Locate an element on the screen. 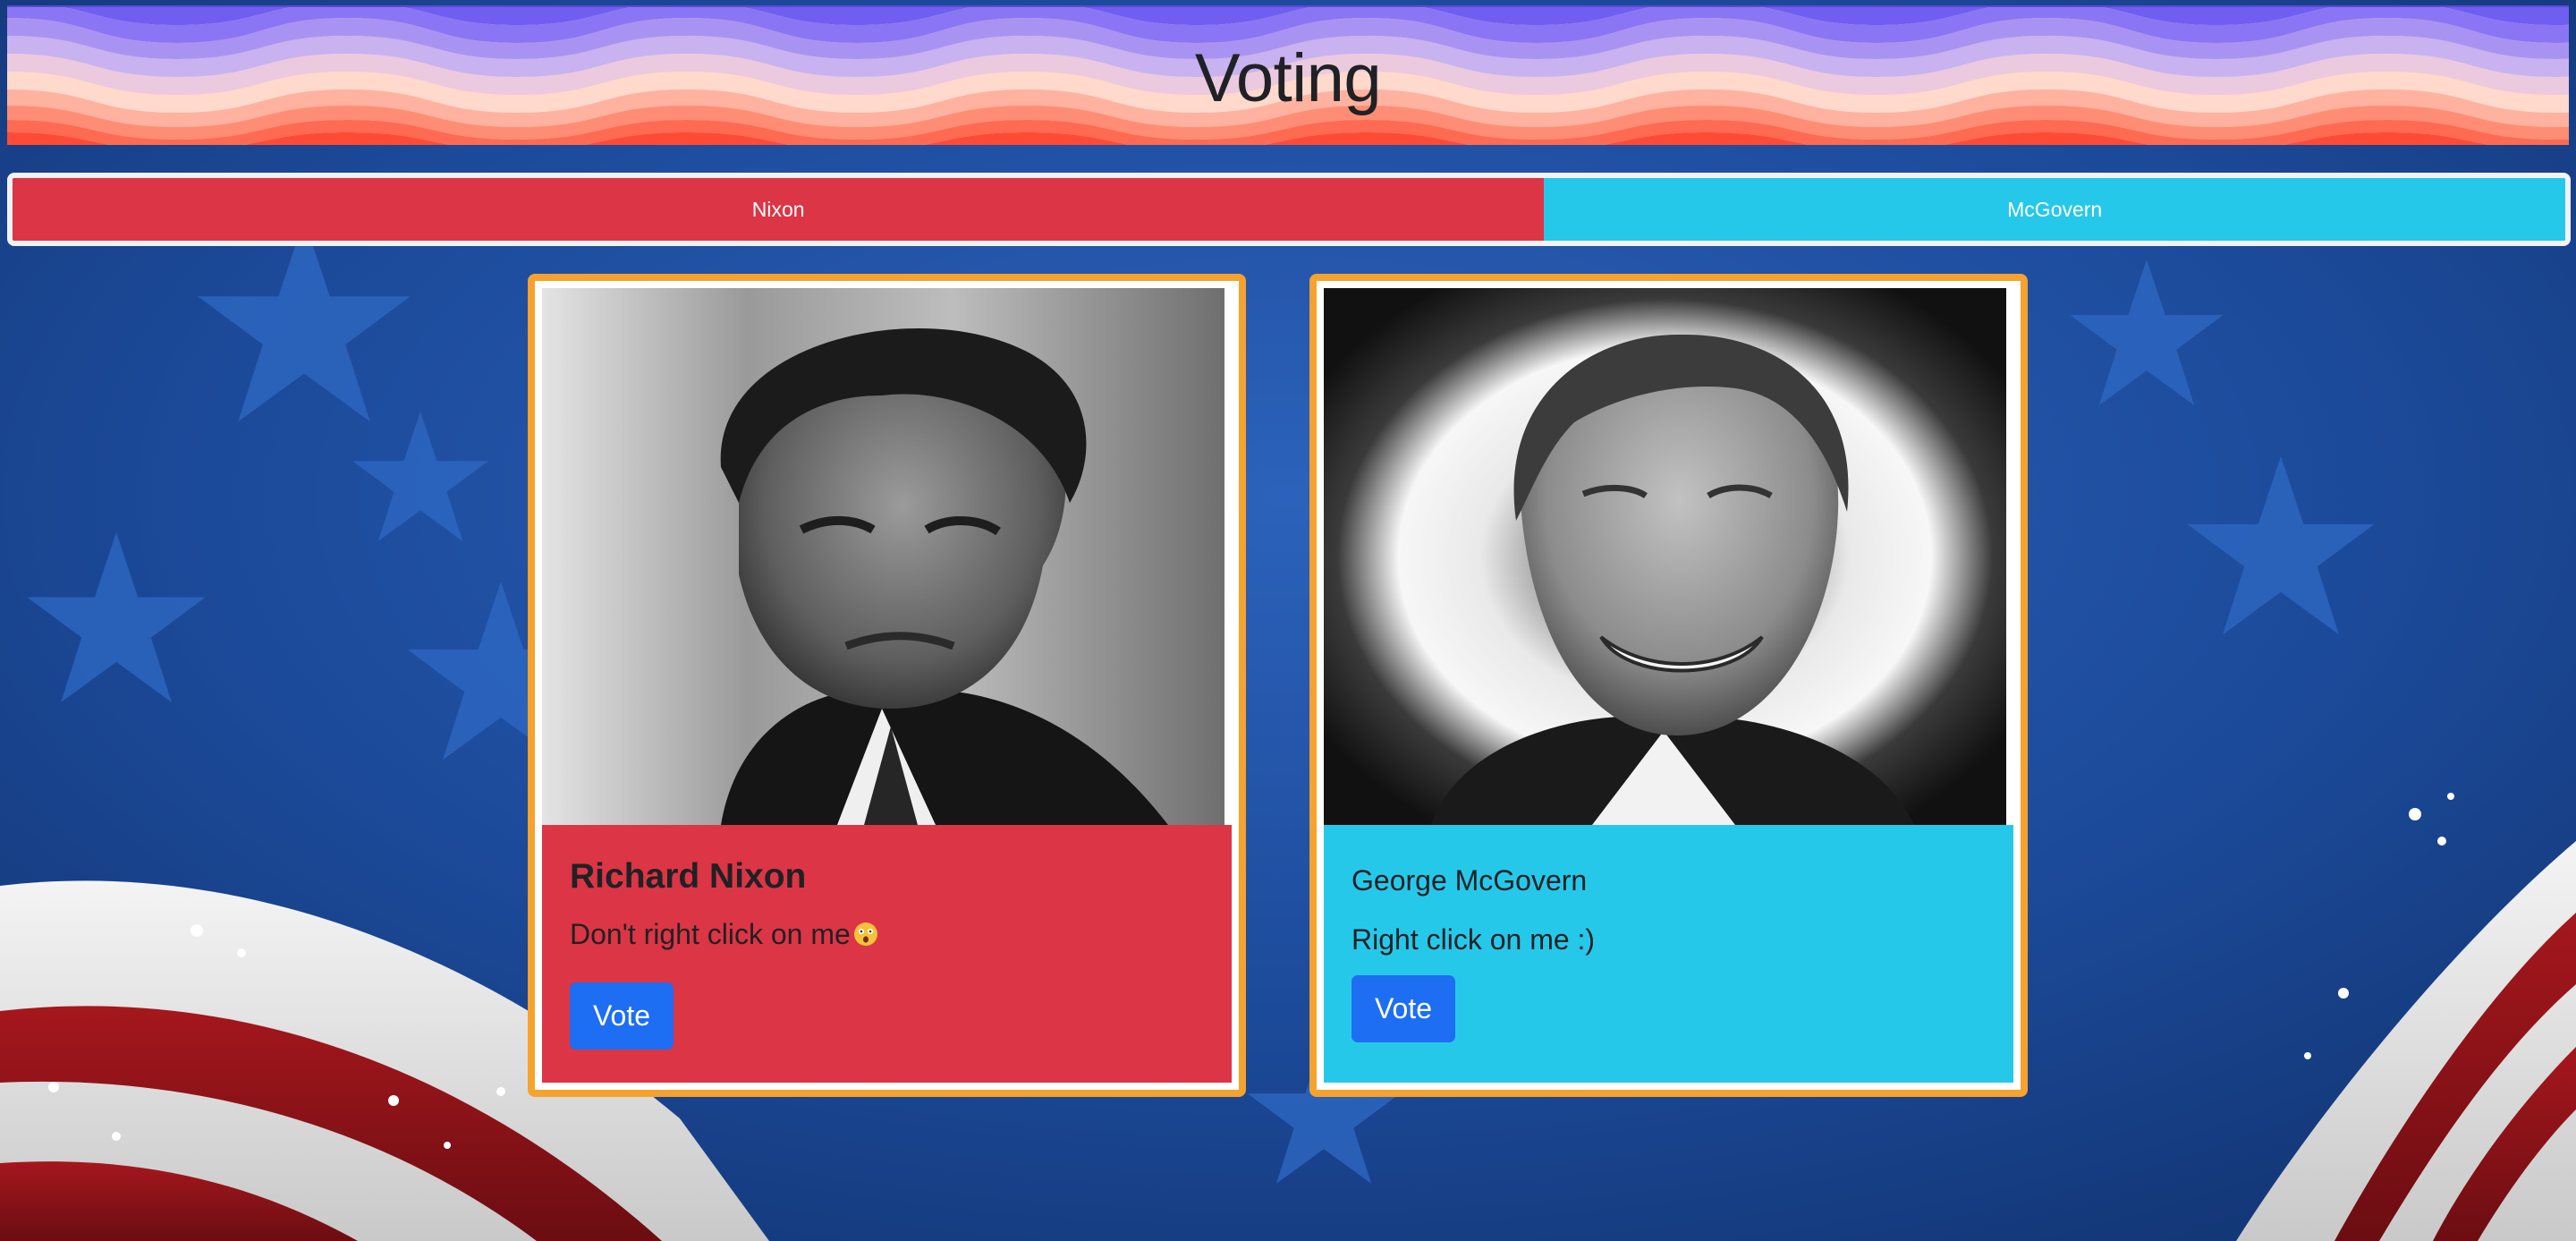  candidate-message: Right click on me :) is located at coordinates (1474, 939).